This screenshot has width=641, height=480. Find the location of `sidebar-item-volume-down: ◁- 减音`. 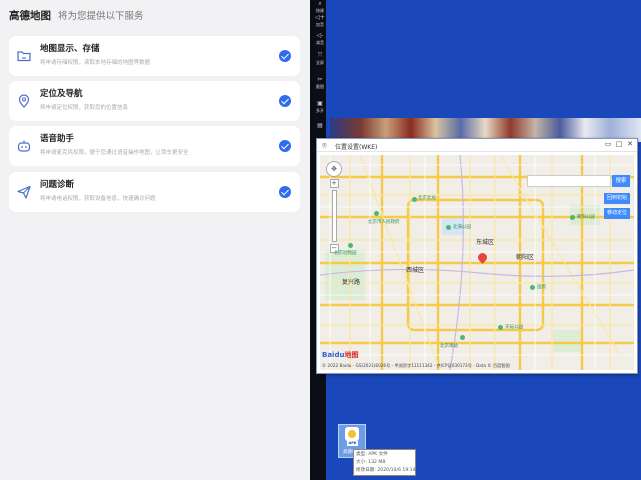

sidebar-item-volume-down: ◁- 减音 is located at coordinates (320, 41).